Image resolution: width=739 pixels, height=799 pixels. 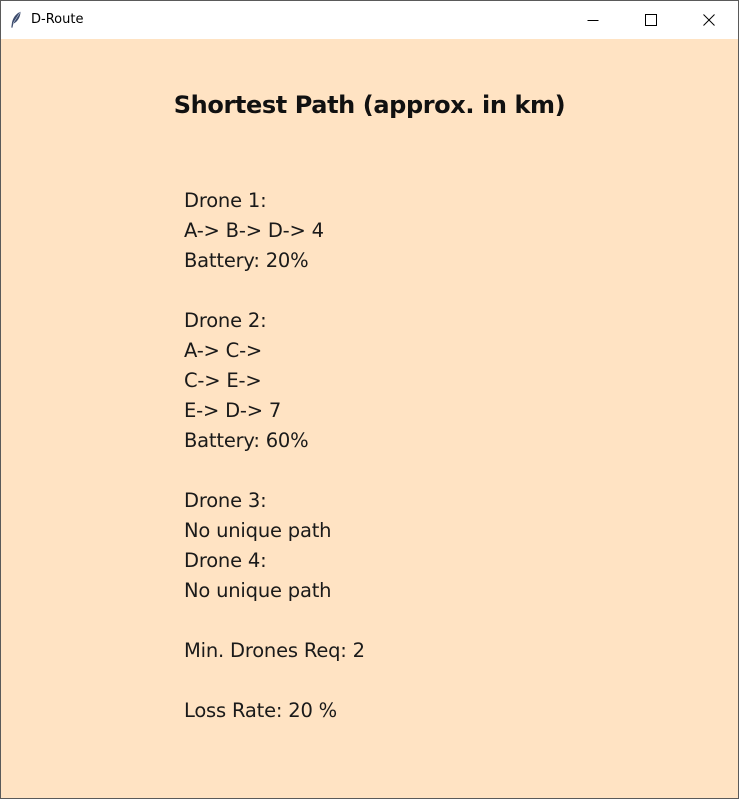 I want to click on drone-2-path-segment: C-> E->, so click(x=223, y=380).